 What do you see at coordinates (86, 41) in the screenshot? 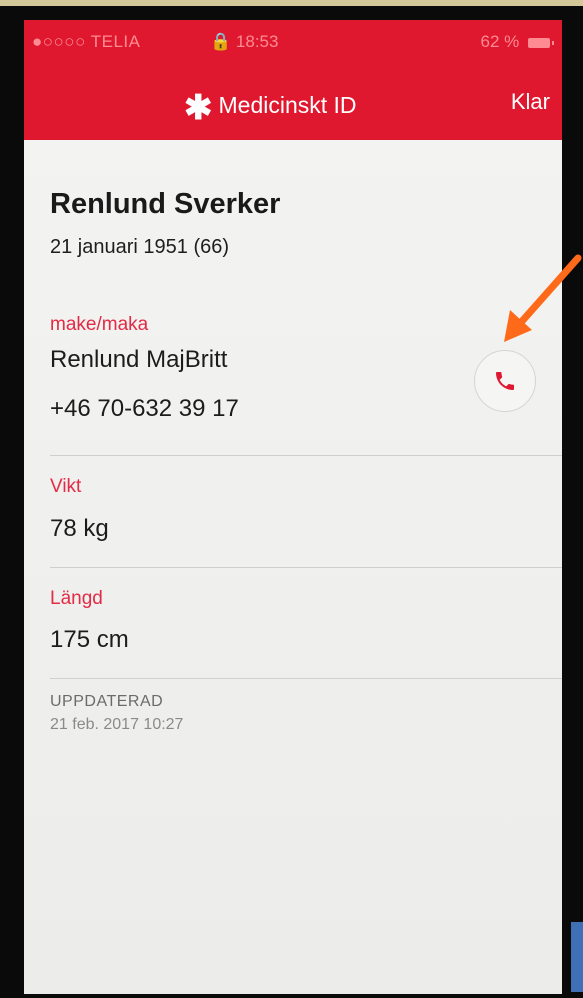
I see `carrier-signal: ●○○○○ TELIA` at bounding box center [86, 41].